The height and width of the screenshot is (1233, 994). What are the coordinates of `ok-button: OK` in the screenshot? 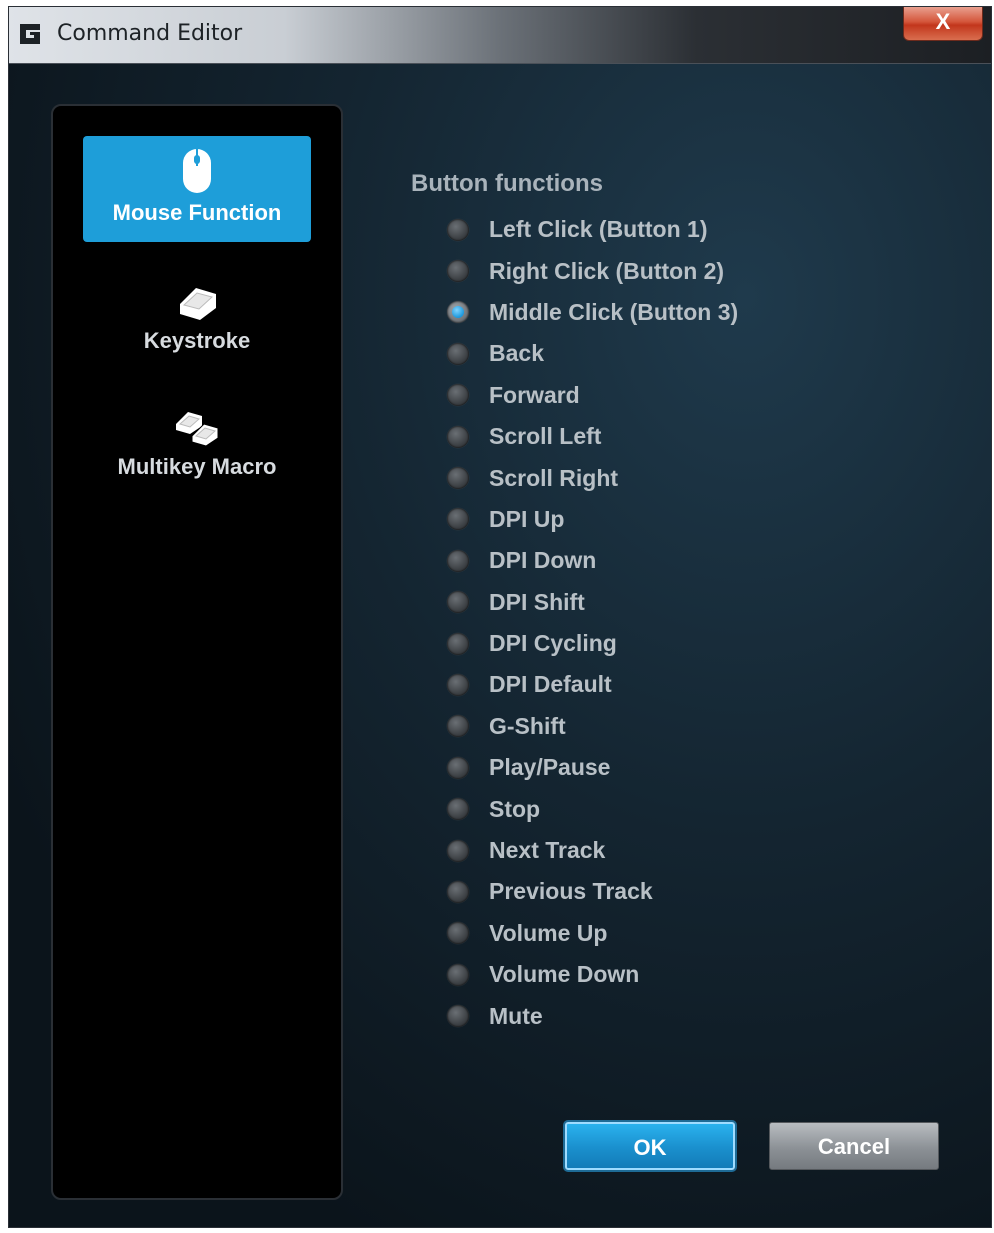 It's located at (650, 1146).